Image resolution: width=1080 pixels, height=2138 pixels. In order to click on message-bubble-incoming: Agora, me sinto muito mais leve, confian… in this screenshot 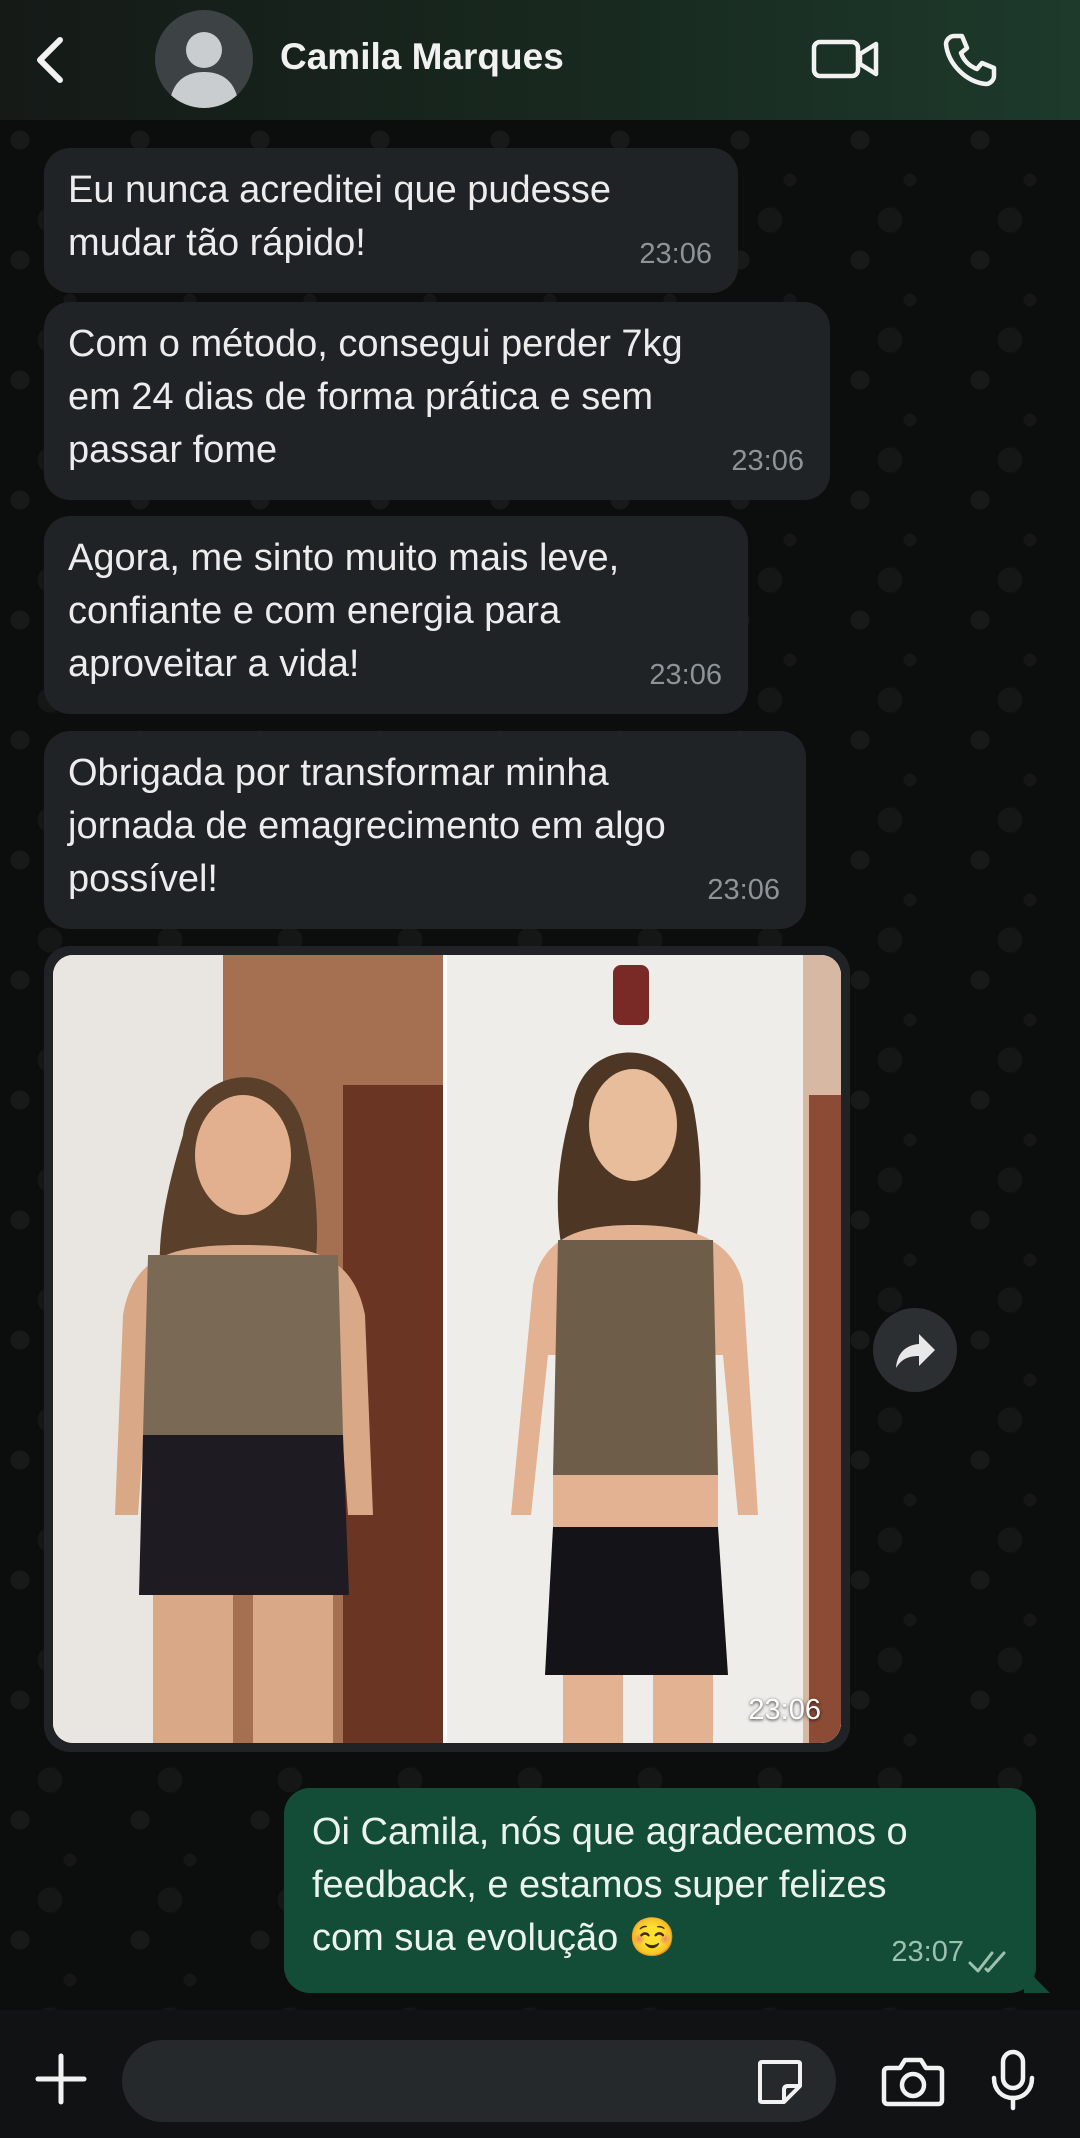, I will do `click(396, 615)`.